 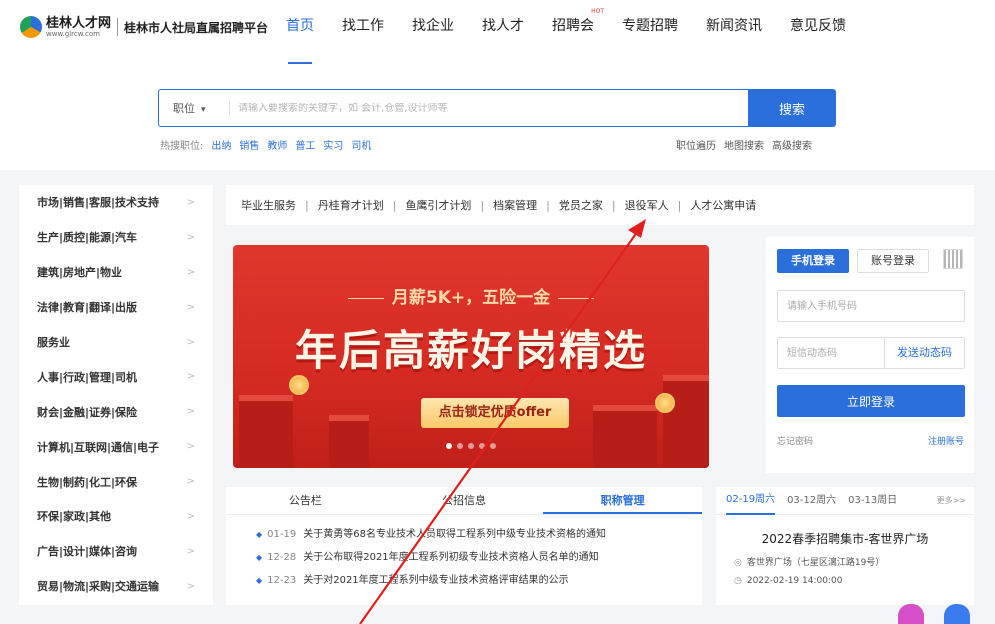 I want to click on quick-link-archives: 档案管理, so click(x=515, y=205).